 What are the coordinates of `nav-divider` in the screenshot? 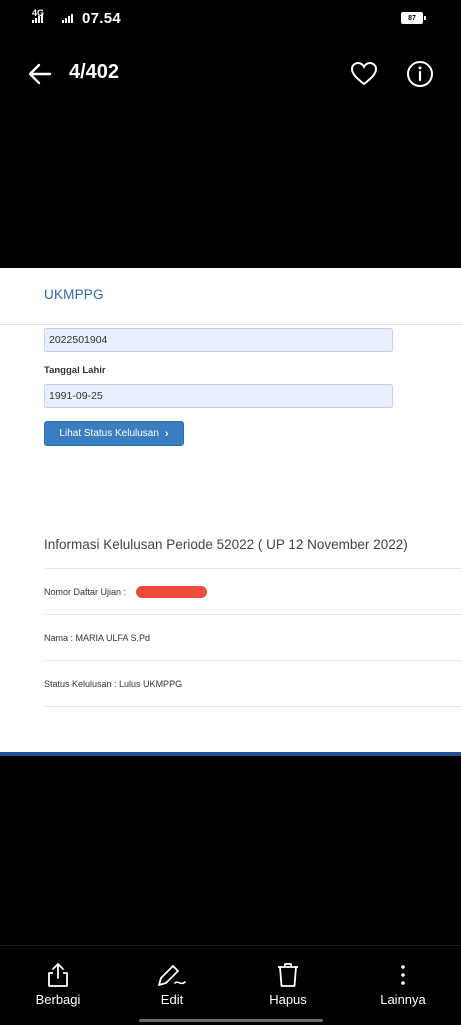 It's located at (230, 324).